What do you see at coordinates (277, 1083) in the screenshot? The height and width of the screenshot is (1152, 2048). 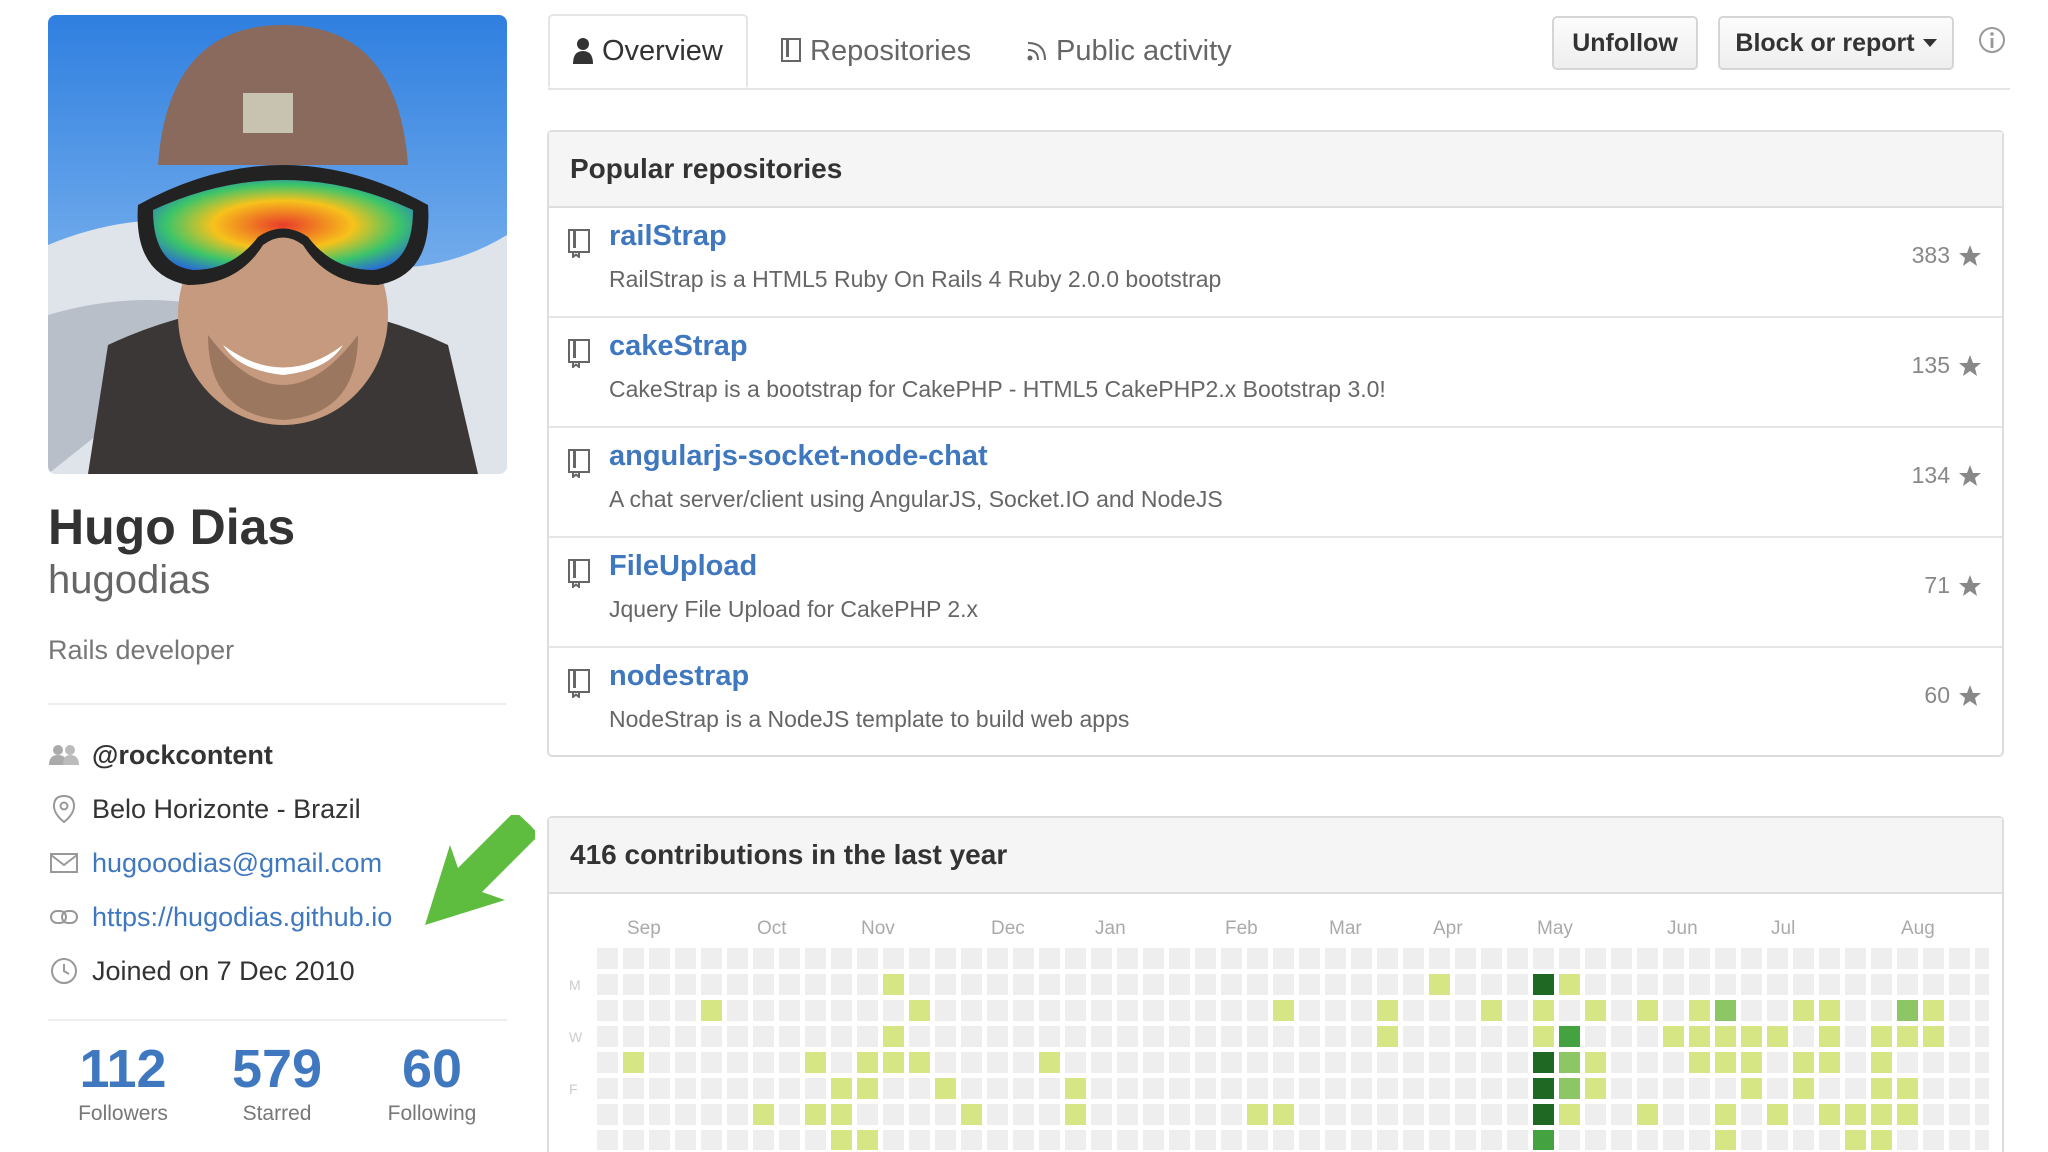 I see `starred-stat: 579 Starred` at bounding box center [277, 1083].